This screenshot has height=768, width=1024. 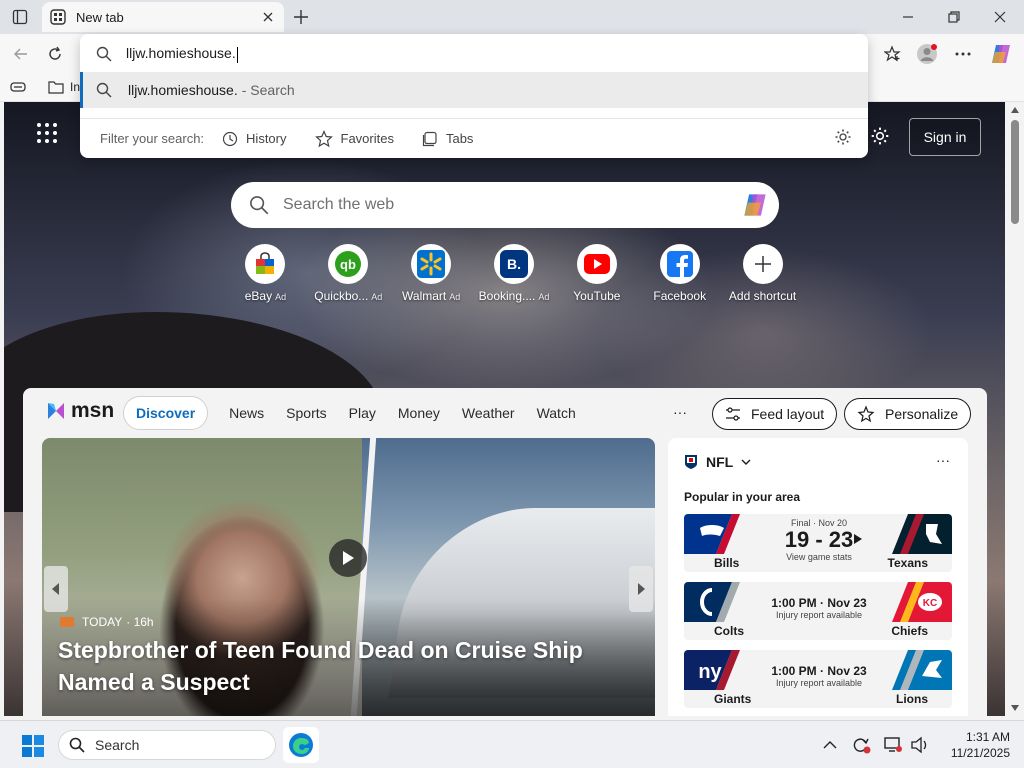 I want to click on tab-sports: Sports, so click(x=306, y=413).